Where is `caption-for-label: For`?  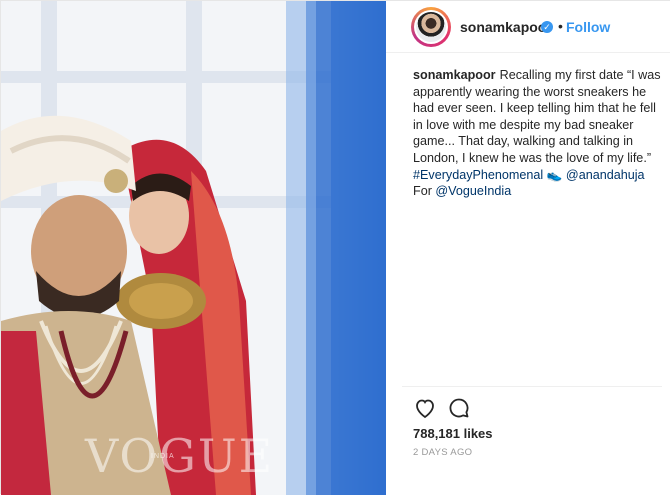 caption-for-label: For is located at coordinates (422, 191).